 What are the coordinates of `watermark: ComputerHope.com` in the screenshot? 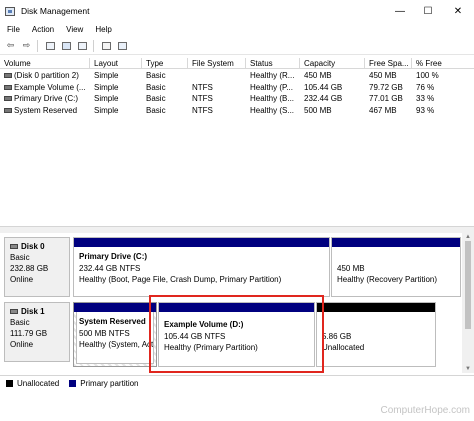 It's located at (425, 410).